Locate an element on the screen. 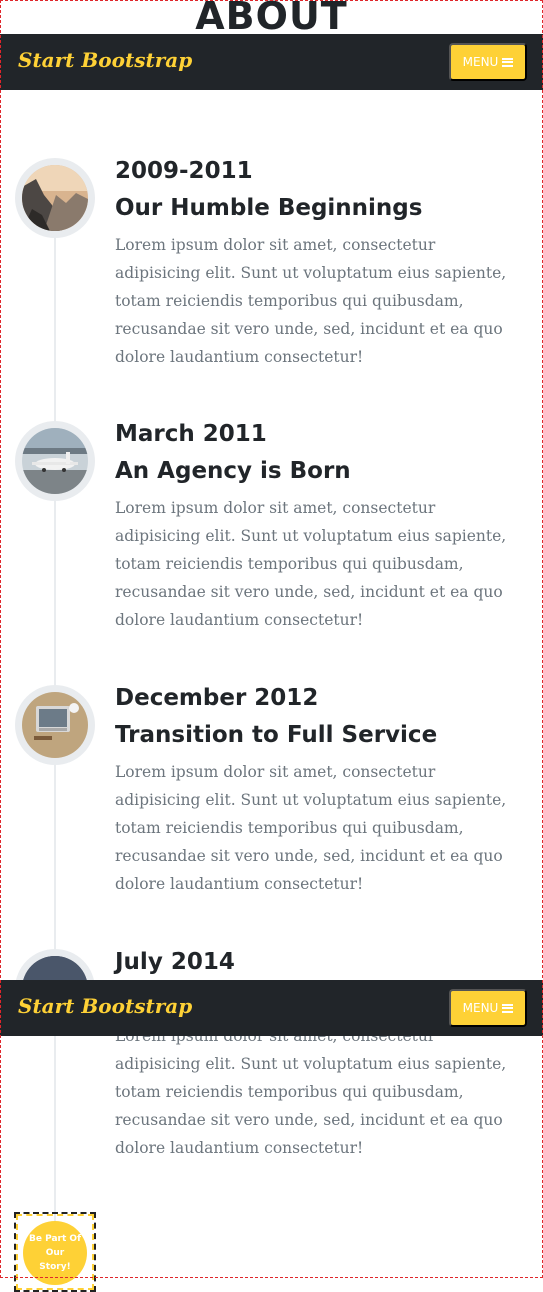 Image resolution: width=543 pixels, height=1292 pixels. navbar-sticky: Start Bootstrap MENU is located at coordinates (271, 1008).